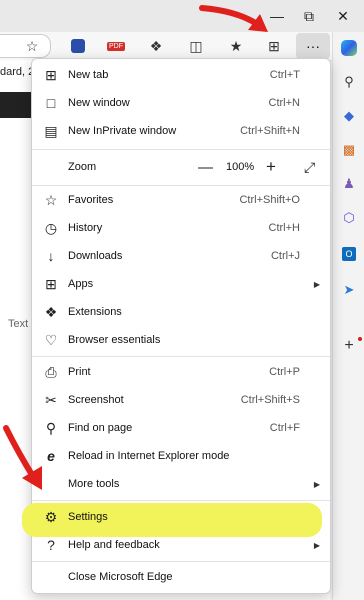 The image size is (364, 600). Describe the element at coordinates (349, 150) in the screenshot. I see `tools-icon: ▩` at that location.